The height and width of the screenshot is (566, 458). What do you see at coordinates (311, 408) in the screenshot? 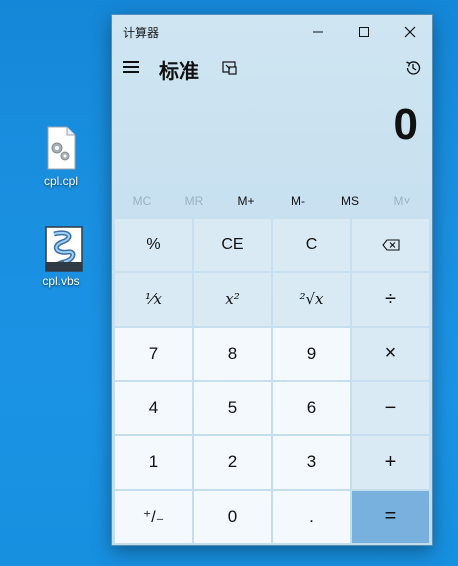
I see `digit-6-button: 6` at bounding box center [311, 408].